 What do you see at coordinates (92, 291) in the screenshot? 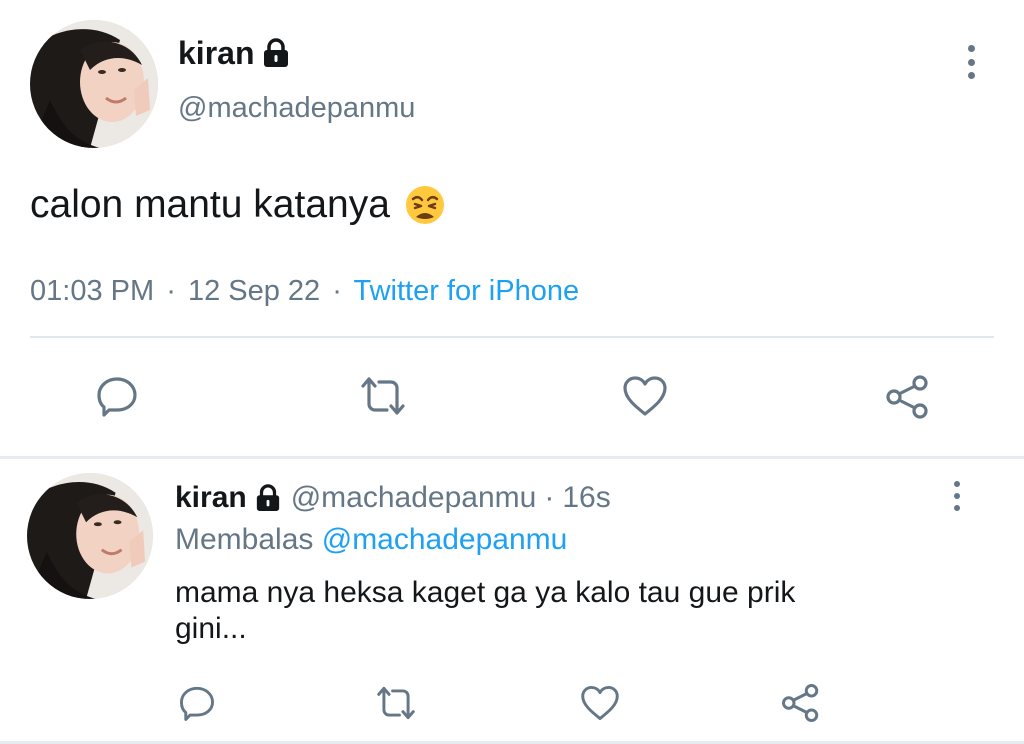
I see `tweet-time: 01:03 PM` at bounding box center [92, 291].